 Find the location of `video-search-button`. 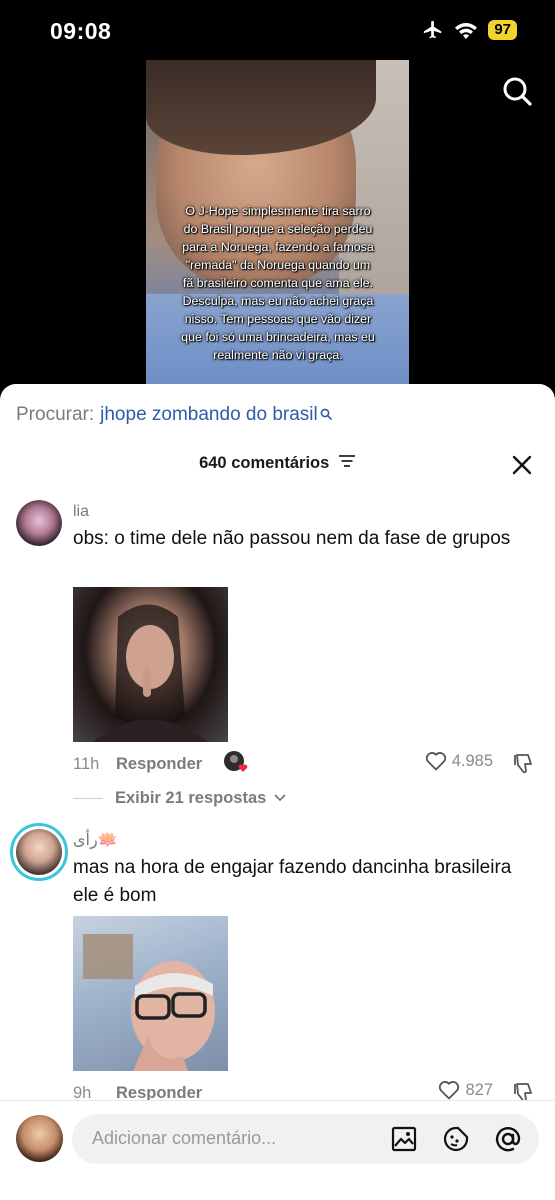

video-search-button is located at coordinates (517, 91).